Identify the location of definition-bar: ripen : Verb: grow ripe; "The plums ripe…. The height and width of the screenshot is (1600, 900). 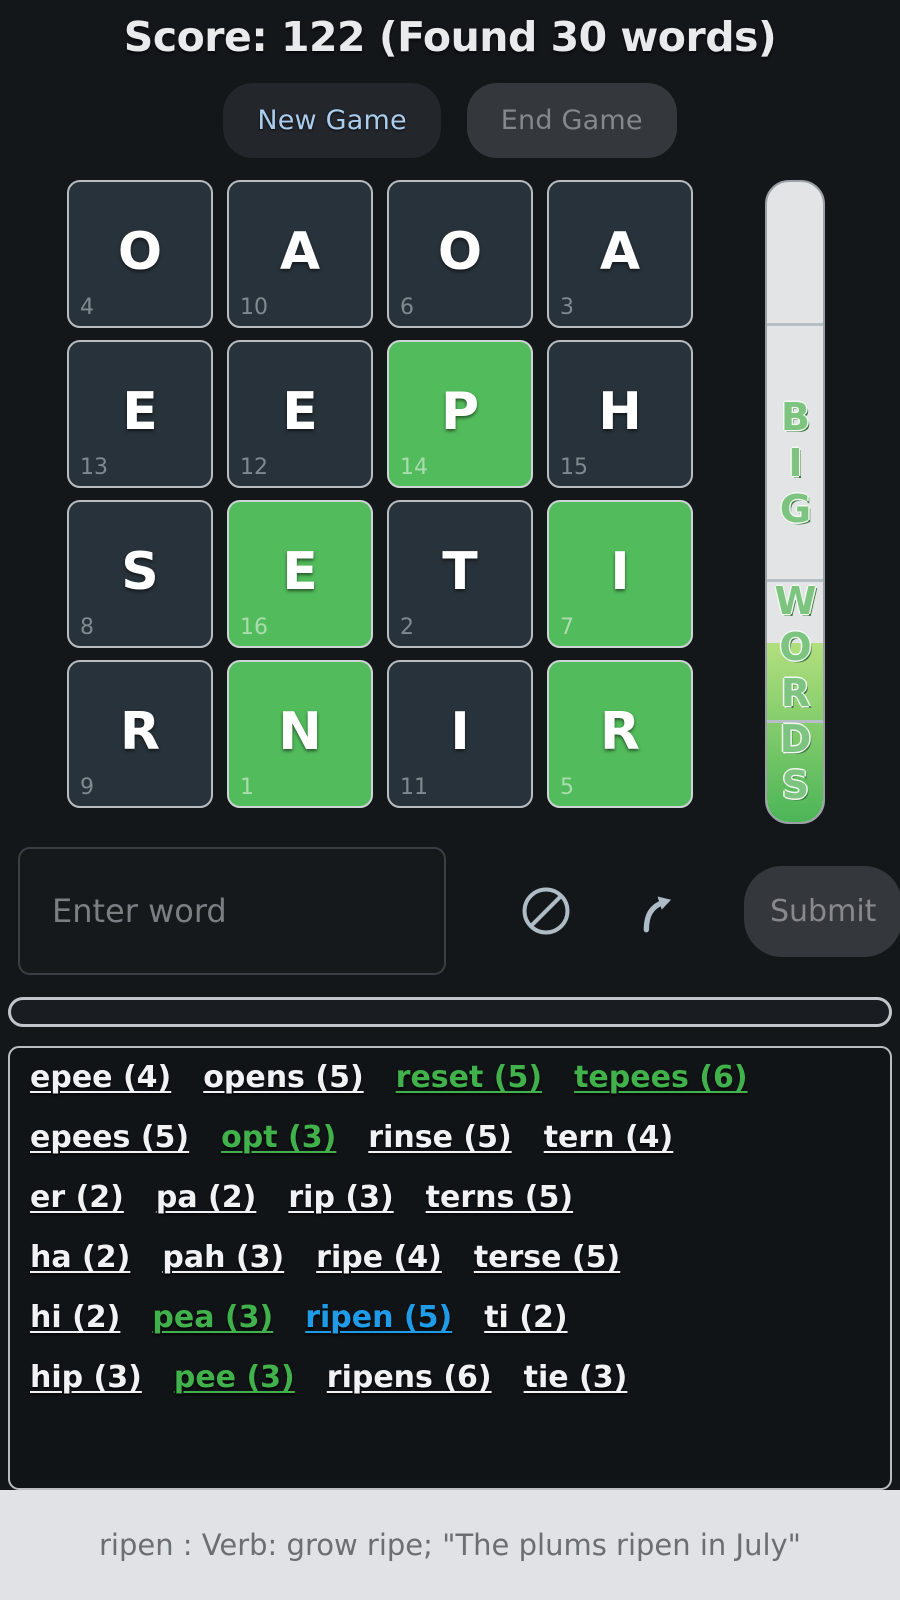
(450, 1545).